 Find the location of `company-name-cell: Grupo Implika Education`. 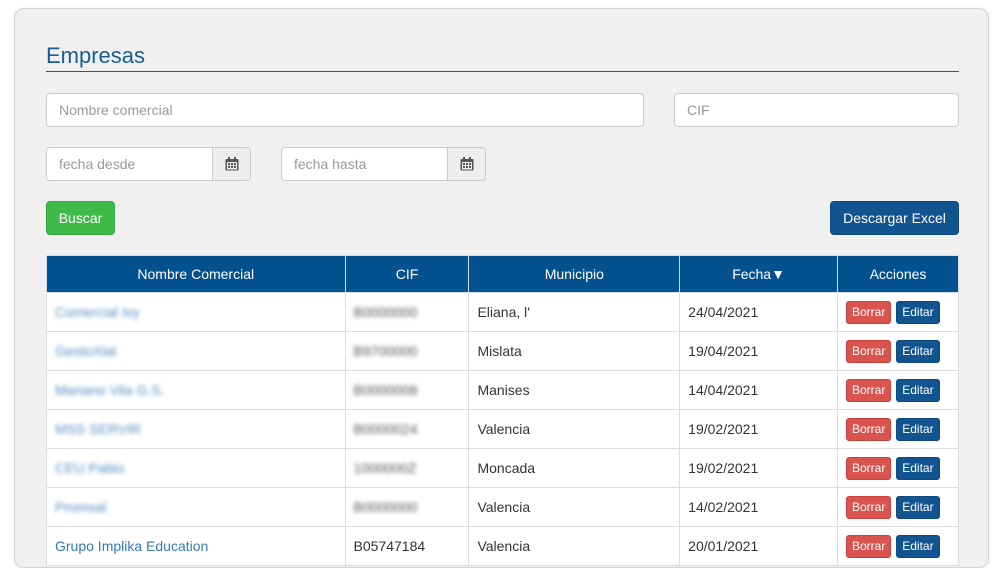

company-name-cell: Grupo Implika Education is located at coordinates (196, 546).